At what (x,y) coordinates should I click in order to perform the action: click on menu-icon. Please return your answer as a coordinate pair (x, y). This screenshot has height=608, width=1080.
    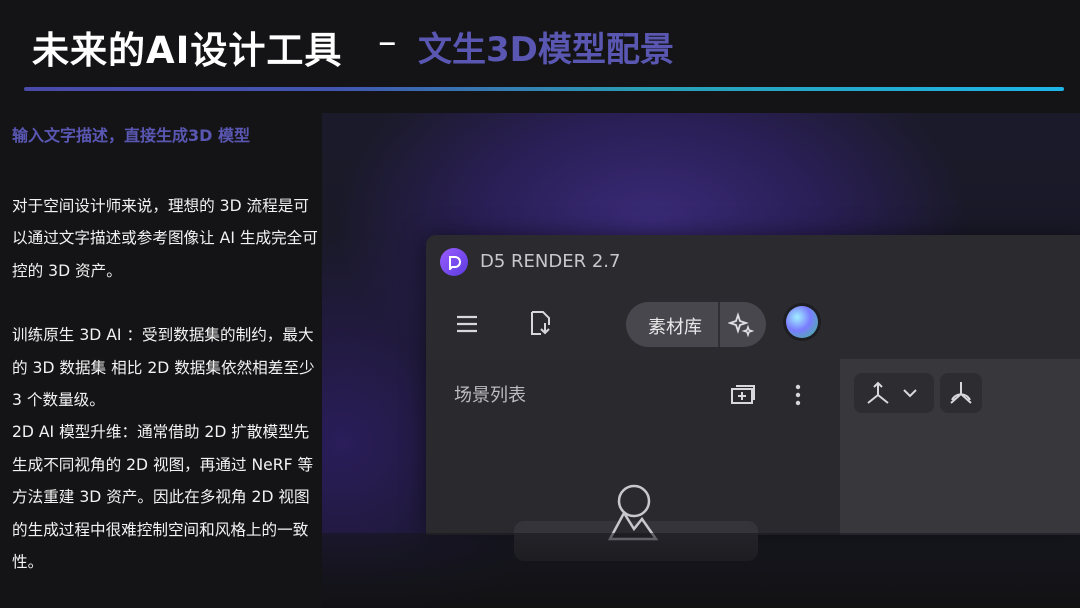
    Looking at the image, I should click on (467, 324).